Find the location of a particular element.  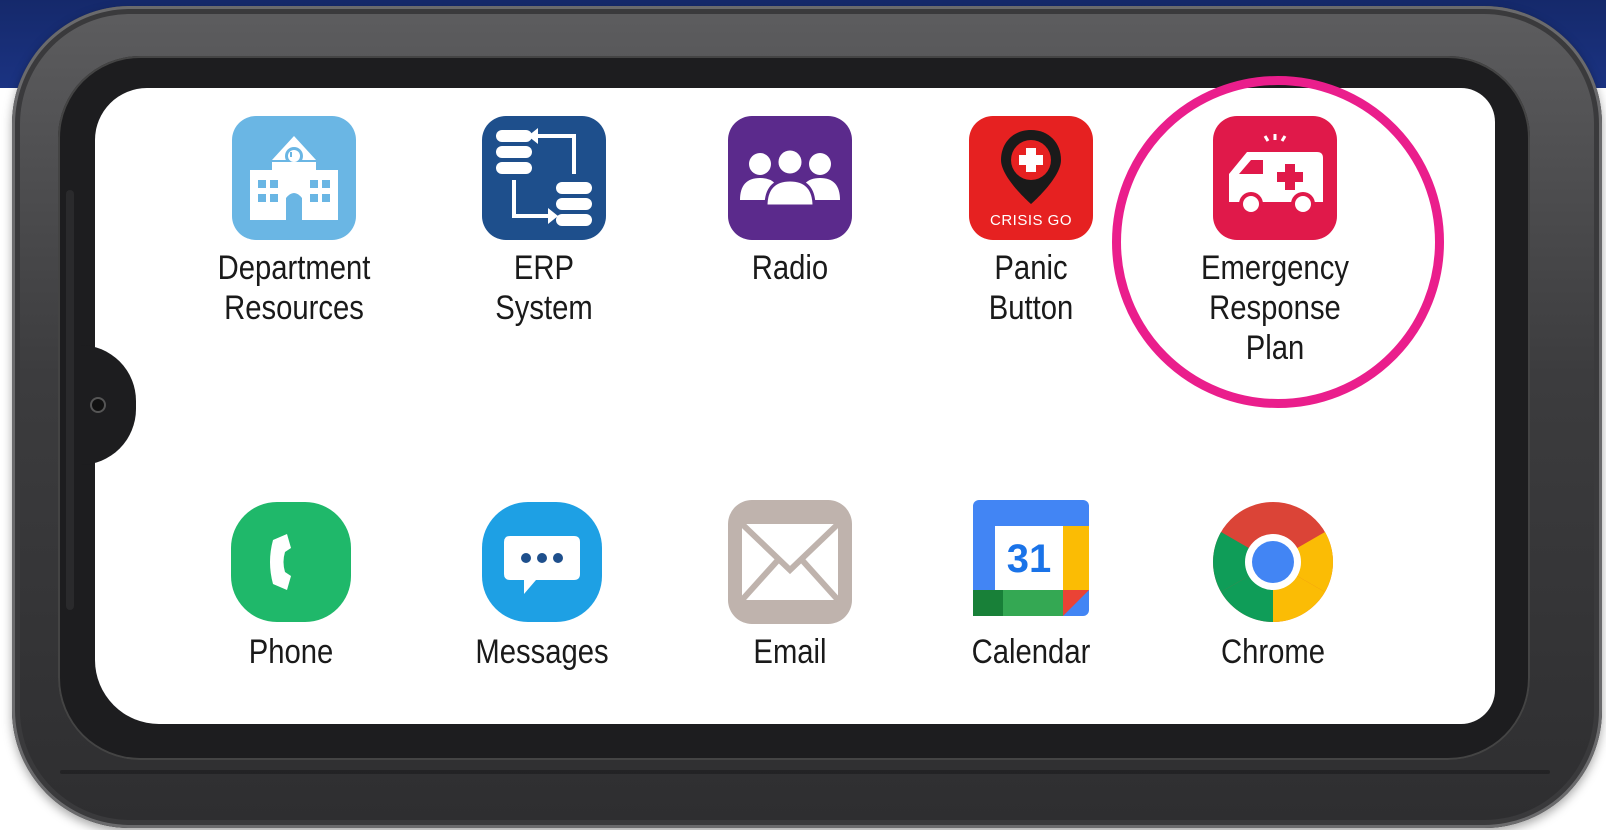

app-phone: Phone is located at coordinates (291, 586).